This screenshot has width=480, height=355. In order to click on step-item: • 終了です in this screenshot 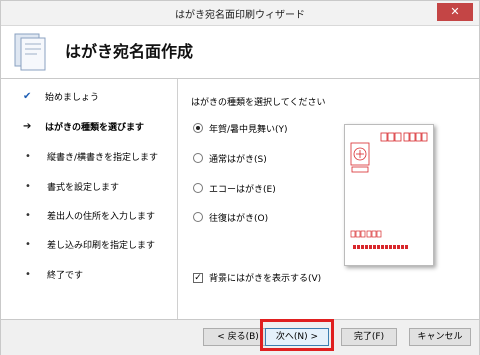, I will do `click(53, 274)`.